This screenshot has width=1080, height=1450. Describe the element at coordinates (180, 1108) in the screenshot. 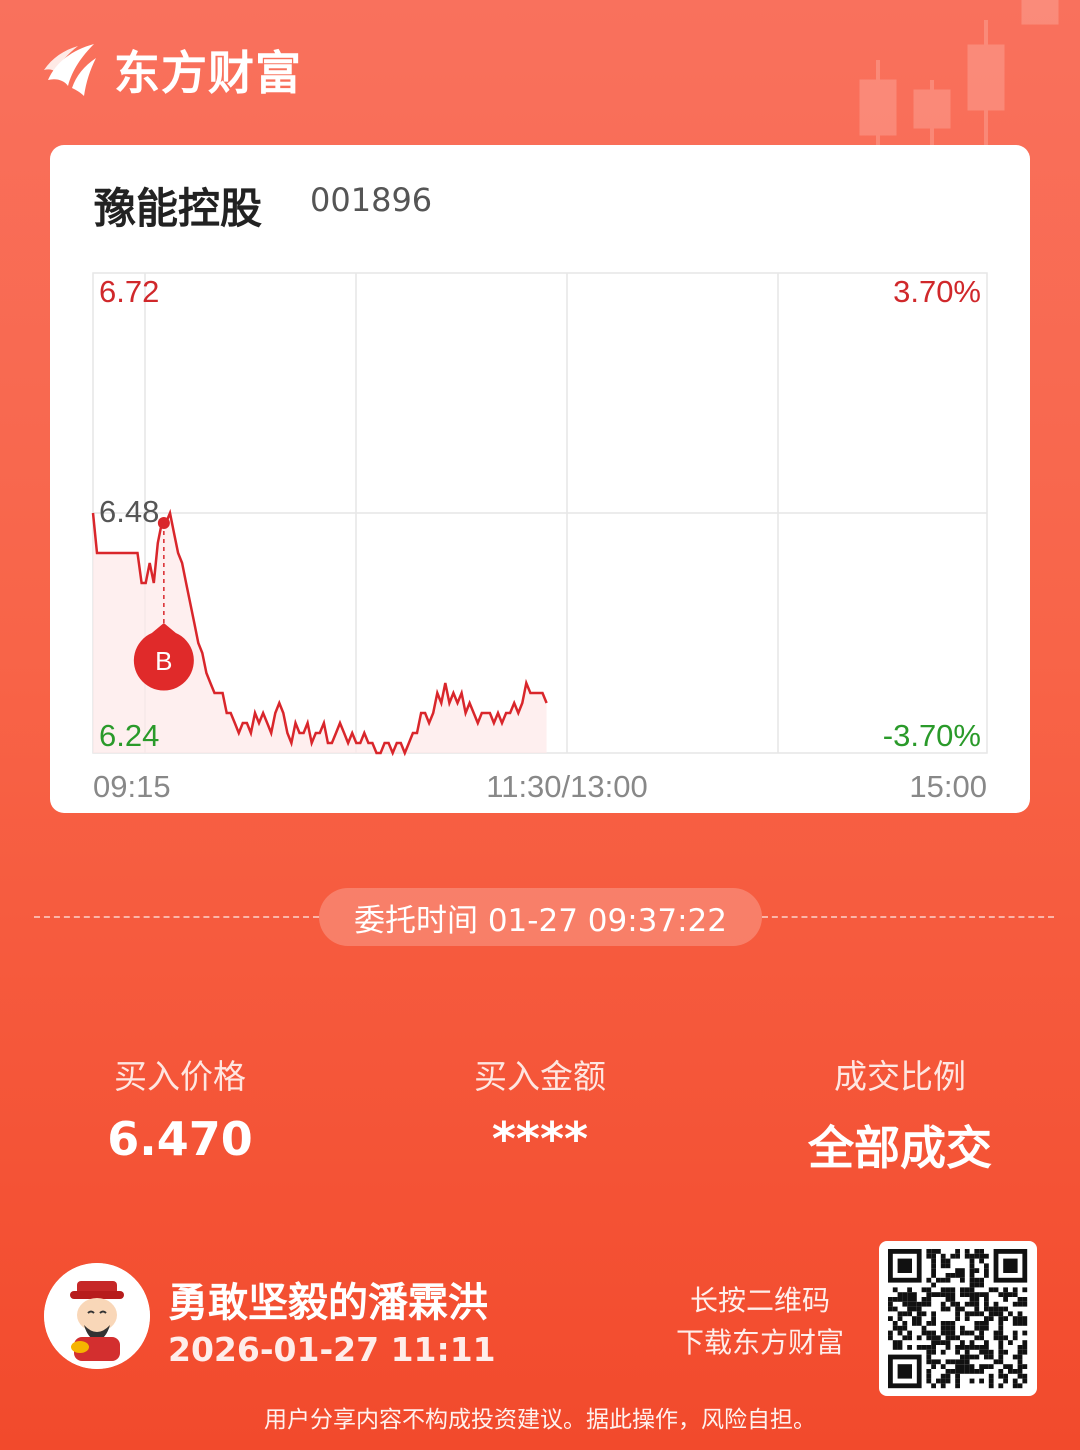

I see `stat-buy-price: 买入价格 6.470` at that location.